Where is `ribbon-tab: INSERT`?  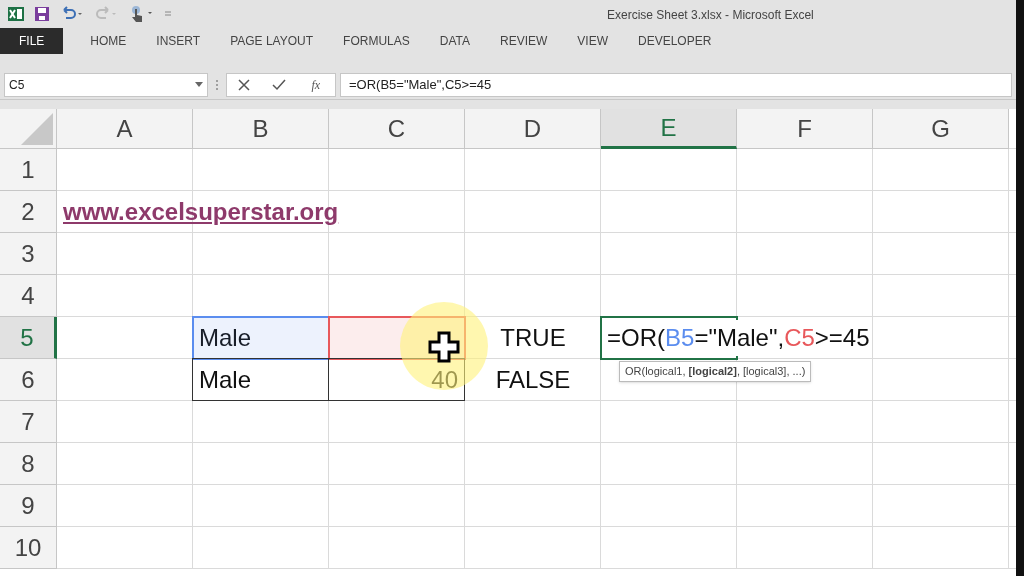 ribbon-tab: INSERT is located at coordinates (178, 41).